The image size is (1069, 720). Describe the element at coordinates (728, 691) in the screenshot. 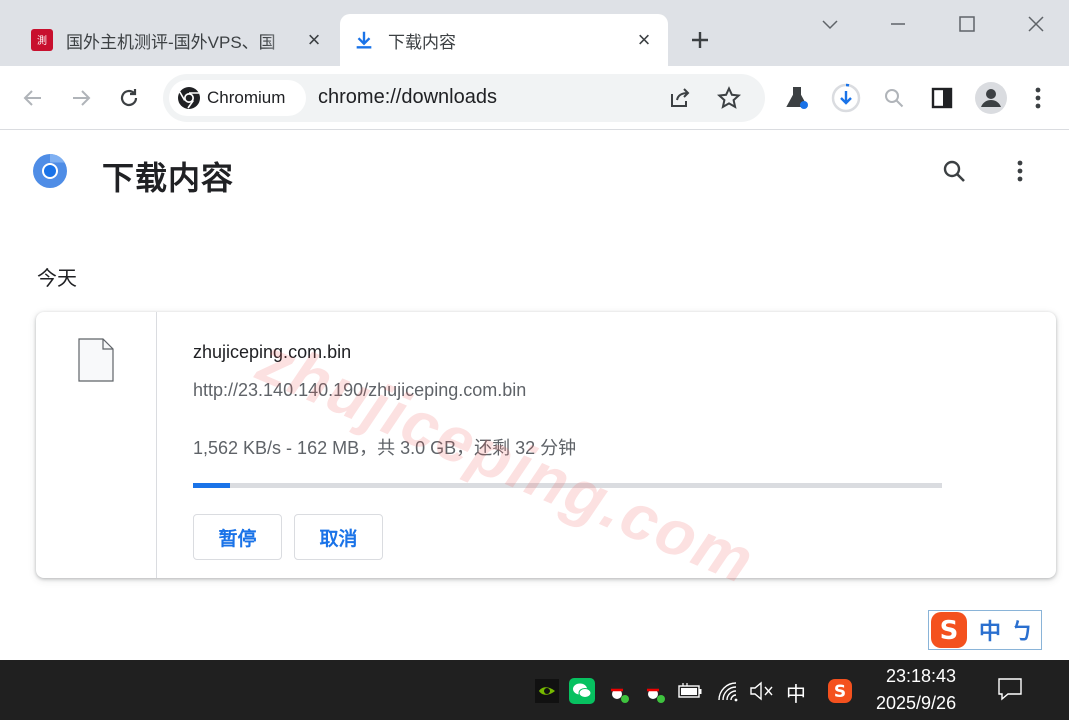

I see `wifi-icon` at that location.